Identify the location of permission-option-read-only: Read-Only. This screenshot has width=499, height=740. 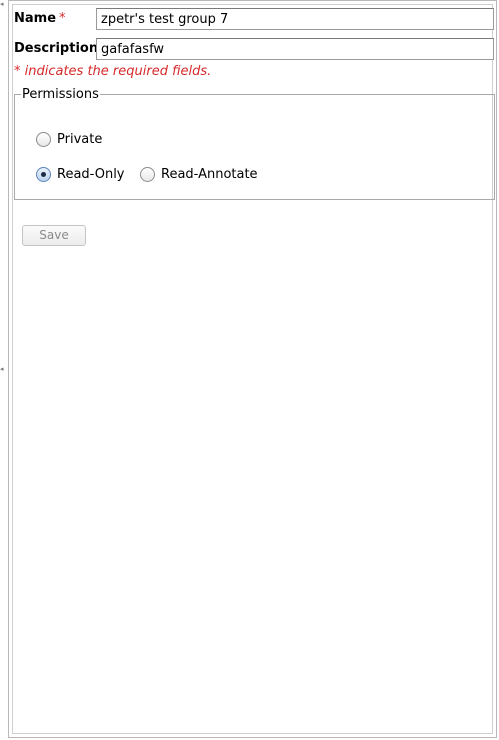
(80, 174).